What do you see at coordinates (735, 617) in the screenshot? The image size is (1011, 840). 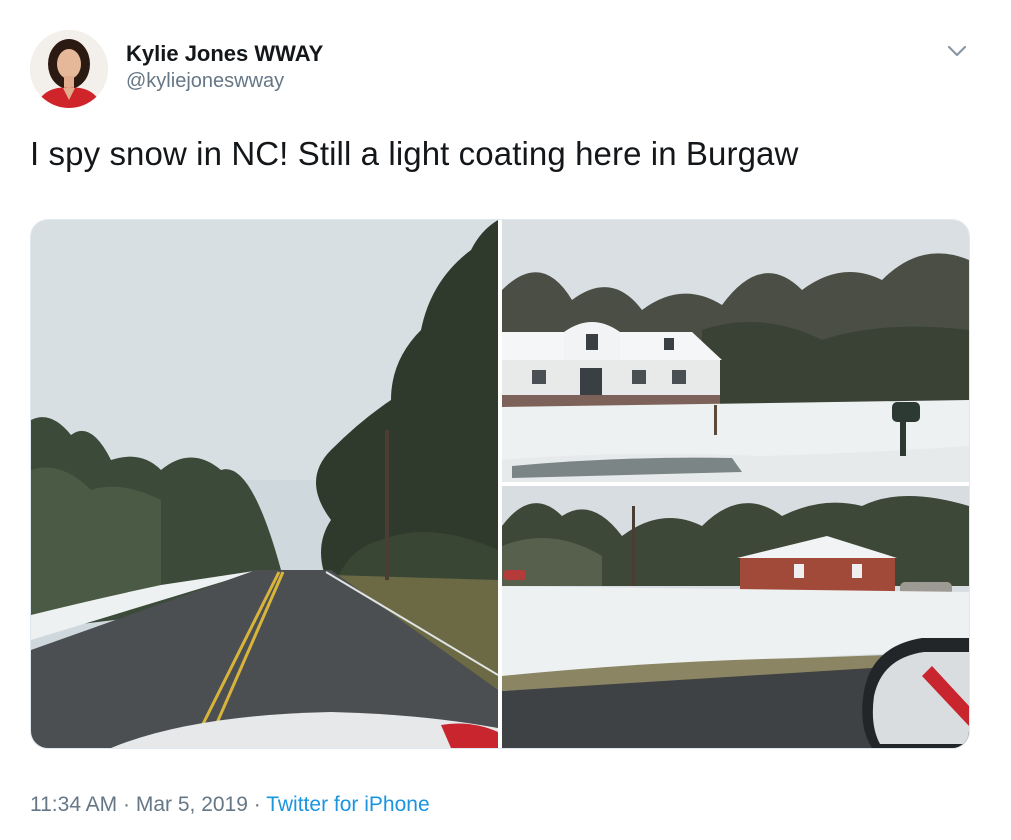 I see `photo-brick-house` at bounding box center [735, 617].